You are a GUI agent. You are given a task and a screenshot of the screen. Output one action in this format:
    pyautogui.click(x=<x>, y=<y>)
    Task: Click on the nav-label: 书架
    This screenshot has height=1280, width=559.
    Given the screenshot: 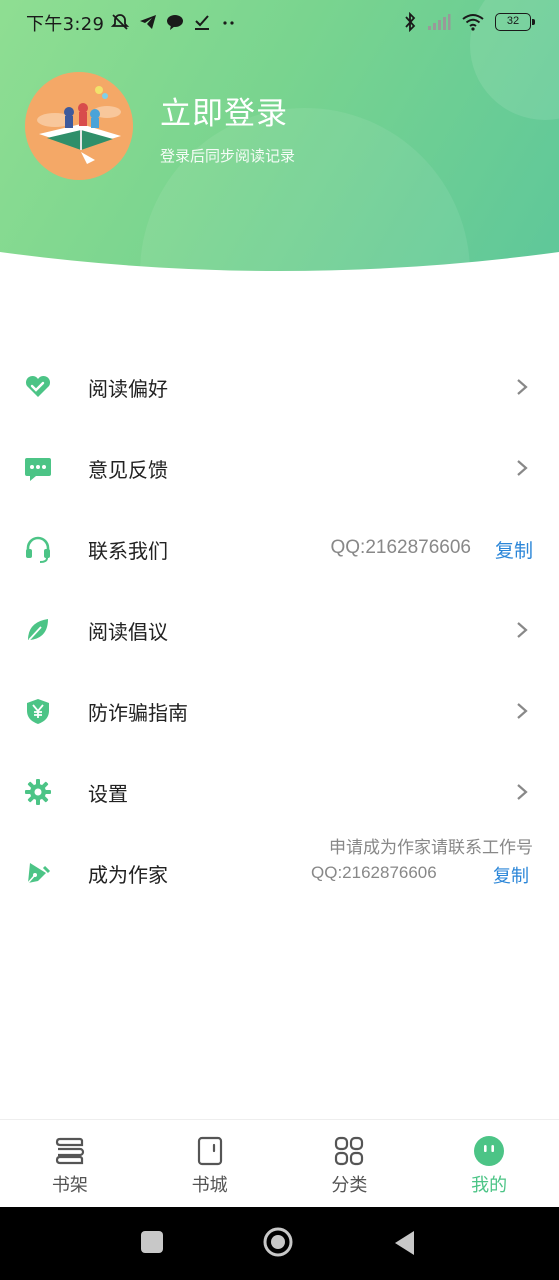 What is the action you would take?
    pyautogui.click(x=69, y=1185)
    